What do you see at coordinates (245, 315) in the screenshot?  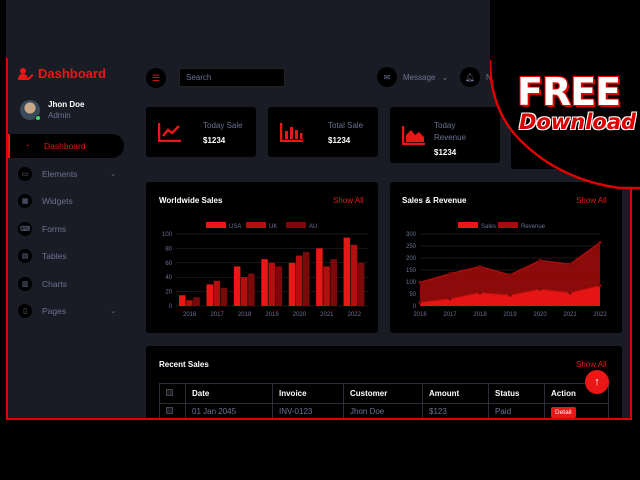 I see `x-tick-label: 2018` at bounding box center [245, 315].